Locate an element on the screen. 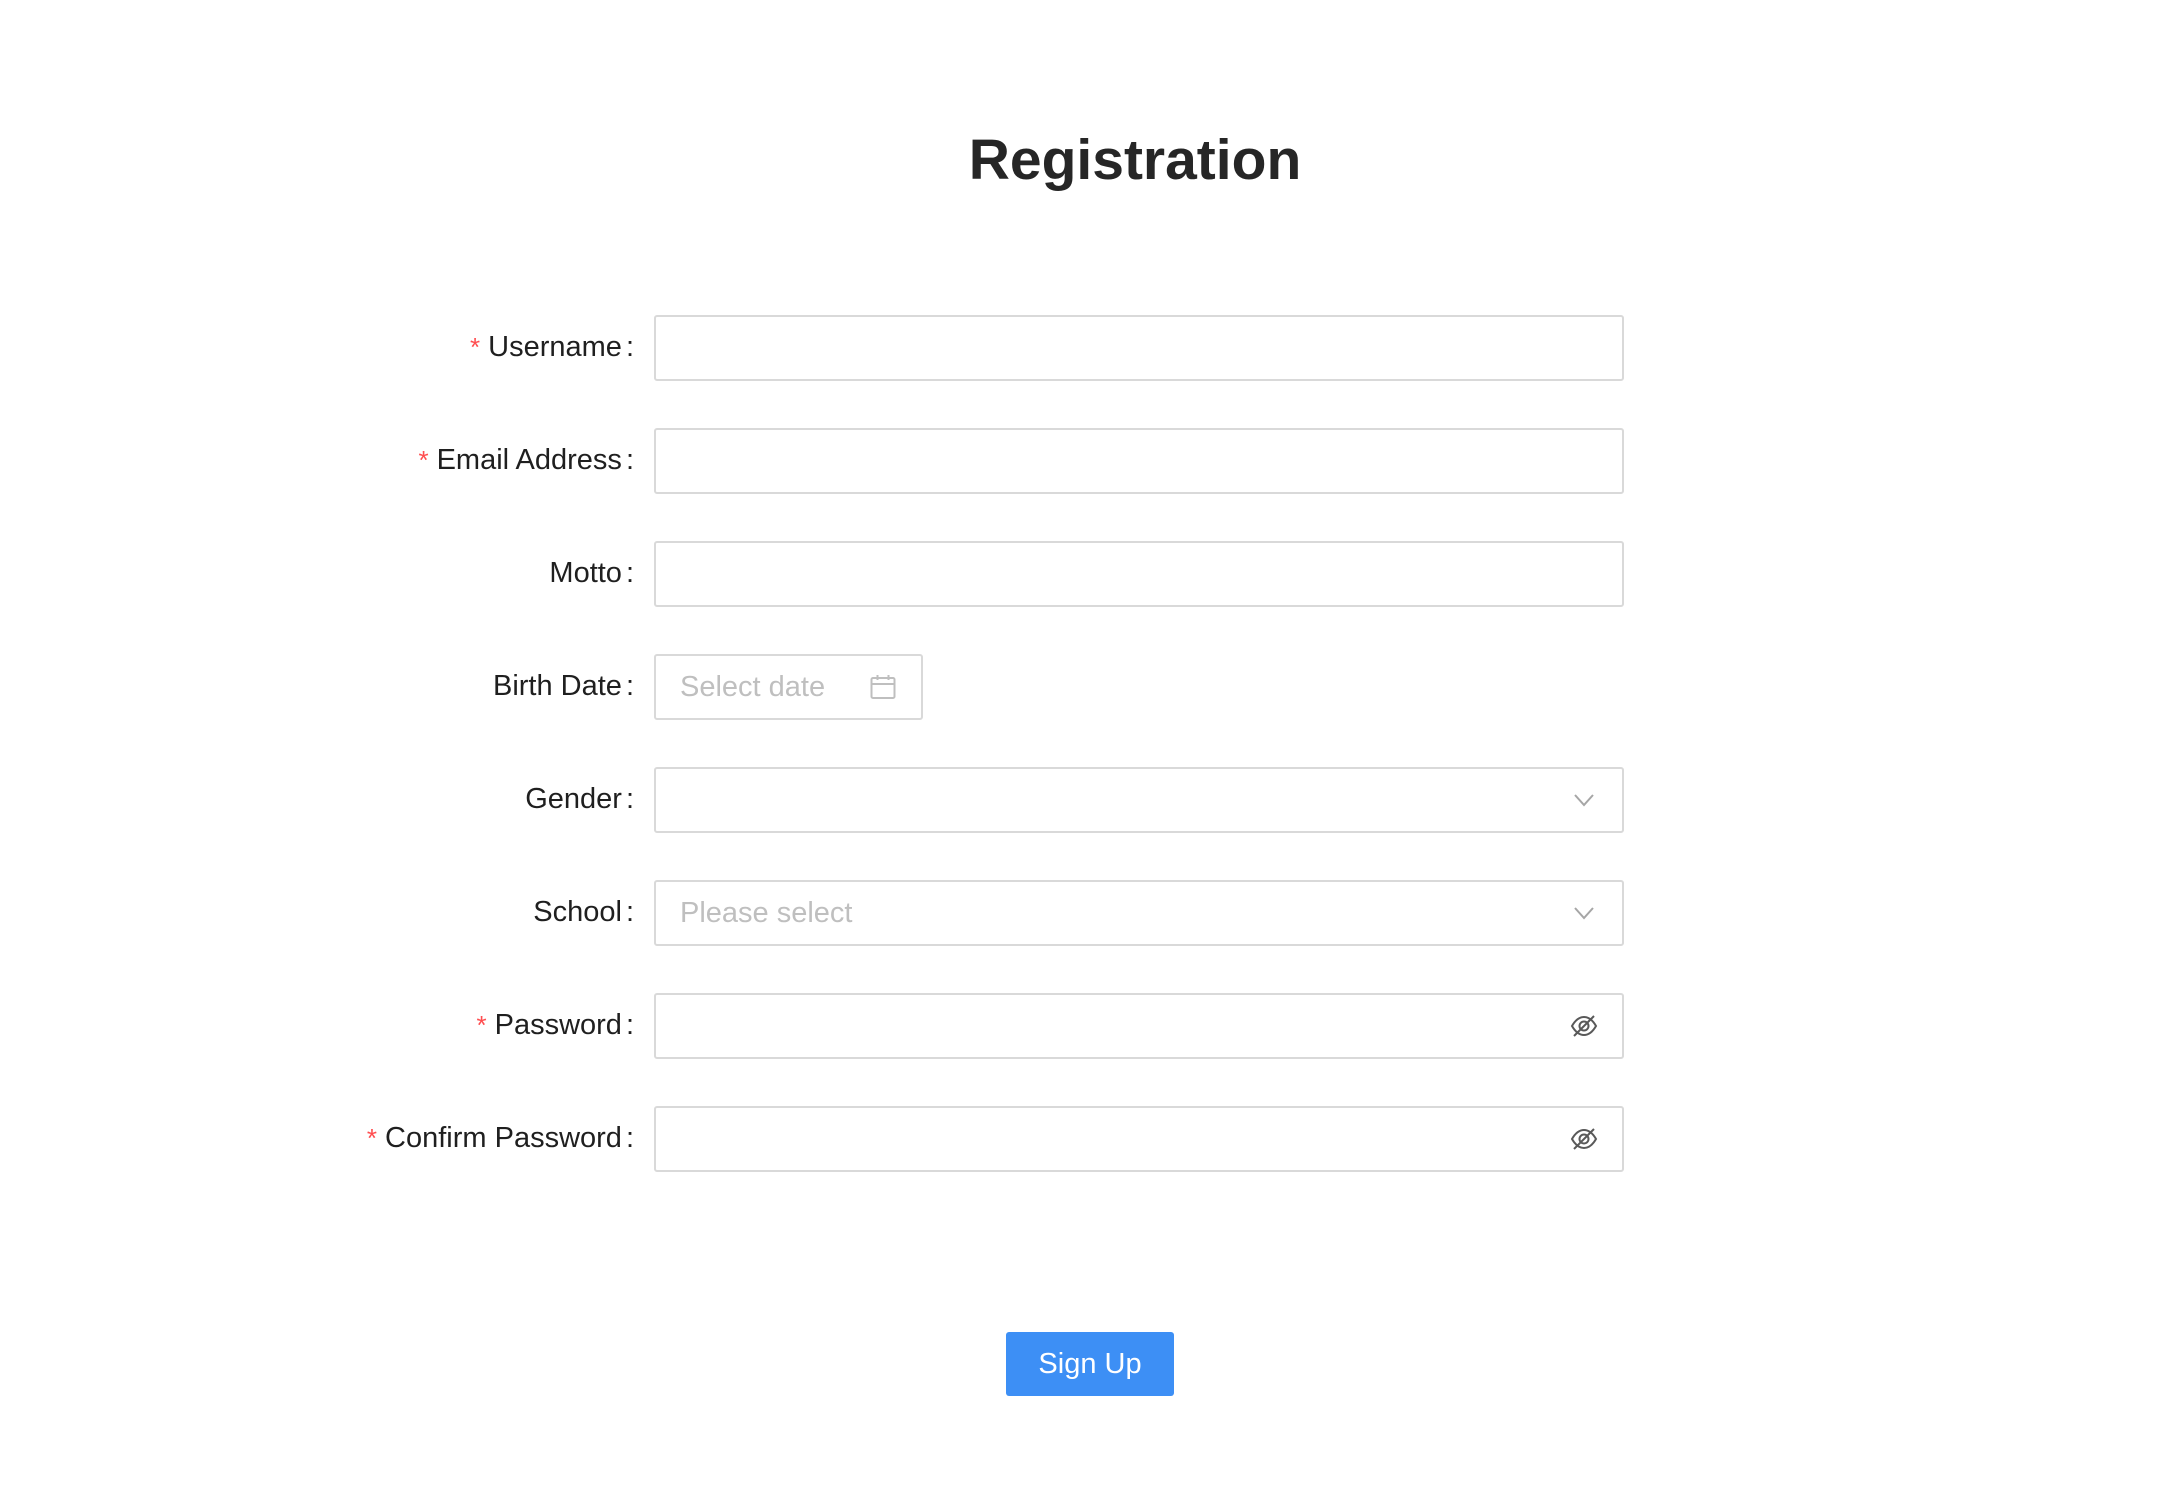  motto-label: Motto: is located at coordinates (591, 573).